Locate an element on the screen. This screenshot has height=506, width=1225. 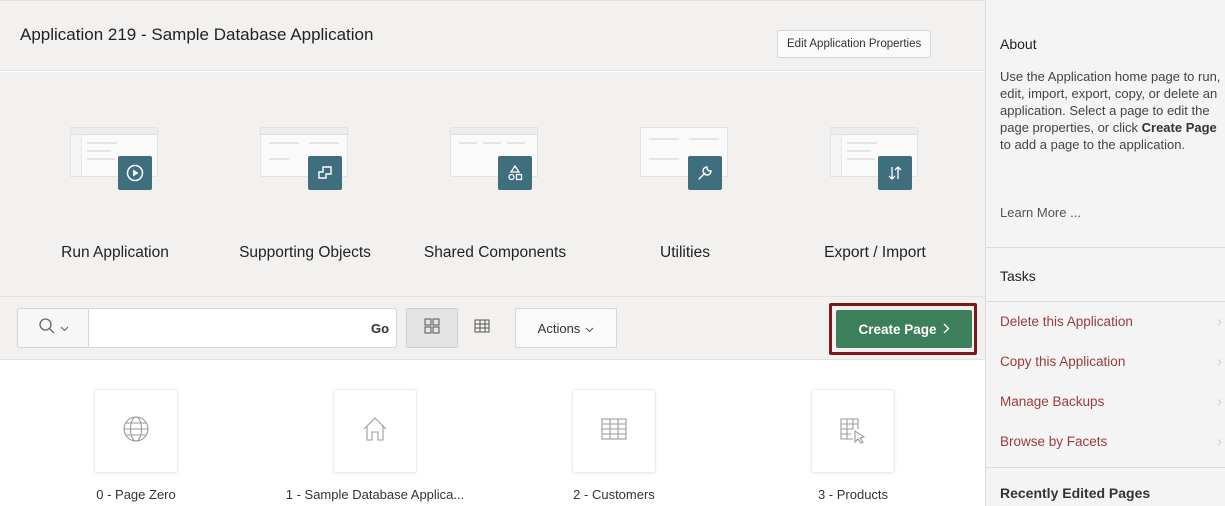
actions-menu-button: Actions is located at coordinates (566, 328).